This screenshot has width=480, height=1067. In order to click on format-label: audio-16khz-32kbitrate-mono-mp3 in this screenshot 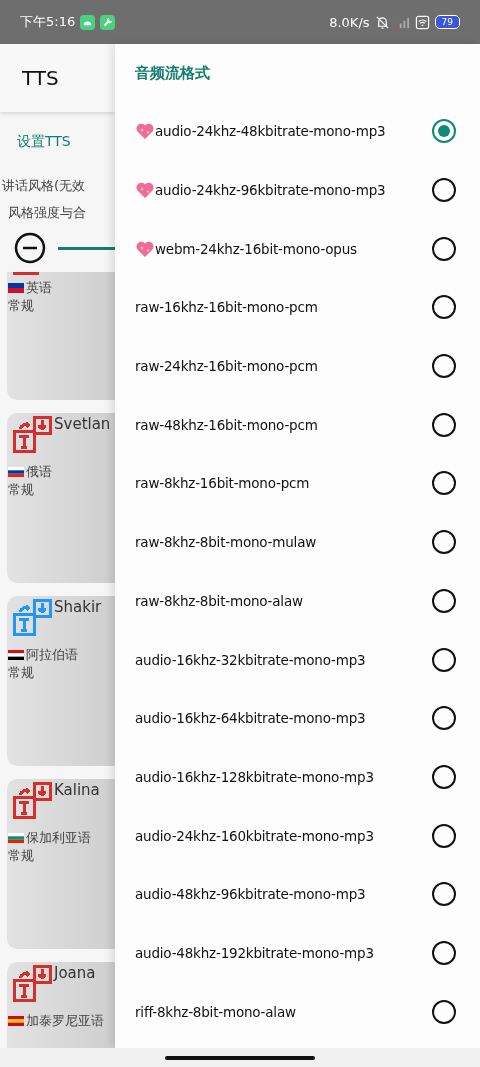, I will do `click(251, 659)`.